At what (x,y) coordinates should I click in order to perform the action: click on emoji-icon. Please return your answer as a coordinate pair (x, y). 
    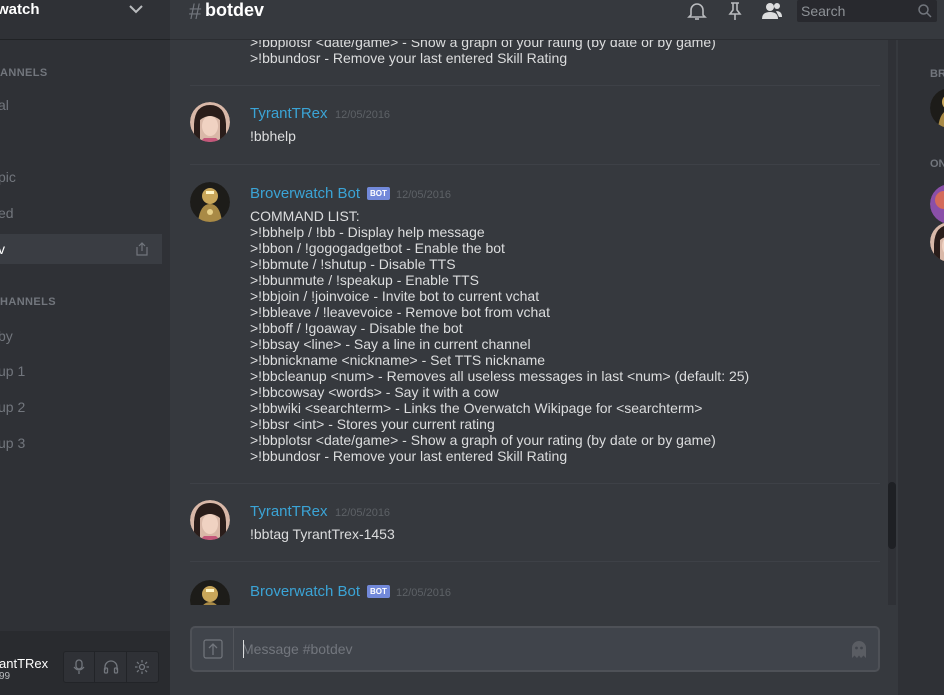
    Looking at the image, I should click on (859, 649).